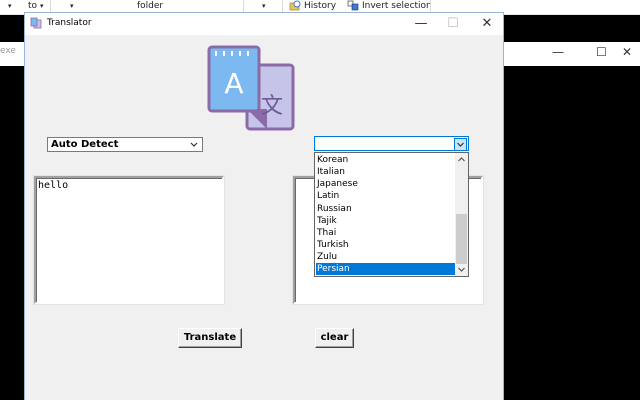 The height and width of the screenshot is (400, 640). What do you see at coordinates (385, 269) in the screenshot?
I see `dropdown-option-selected: Persian` at bounding box center [385, 269].